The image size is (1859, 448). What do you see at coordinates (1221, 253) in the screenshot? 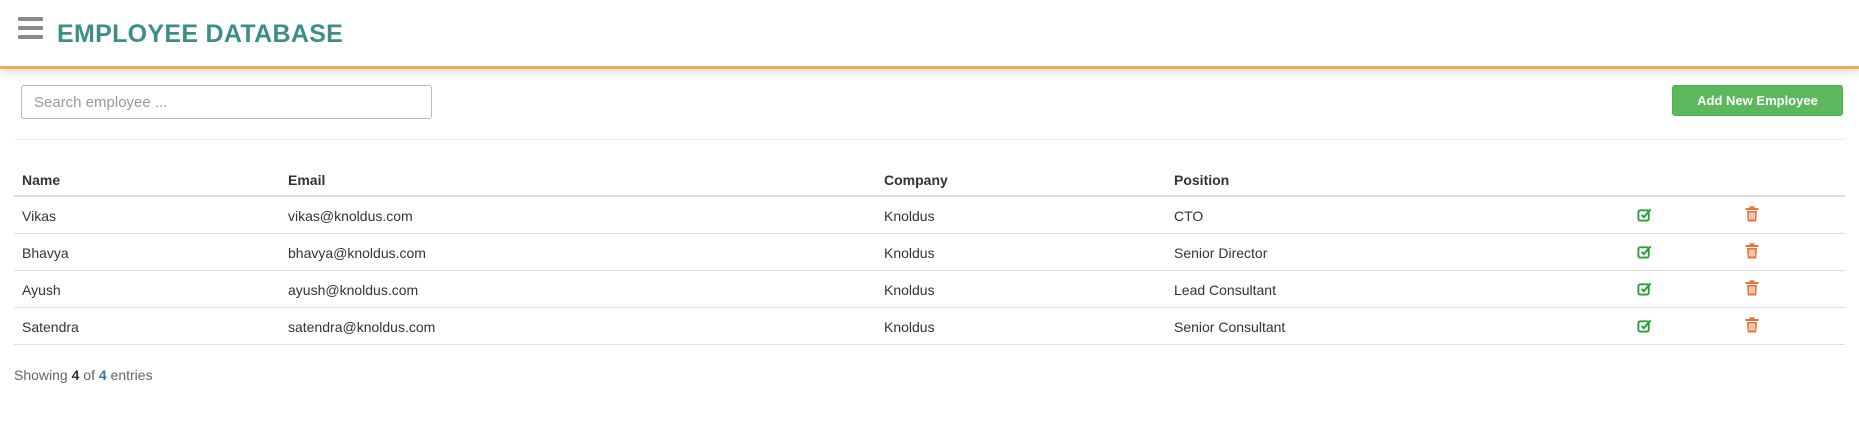
I see `cell-position: Senior Director` at bounding box center [1221, 253].